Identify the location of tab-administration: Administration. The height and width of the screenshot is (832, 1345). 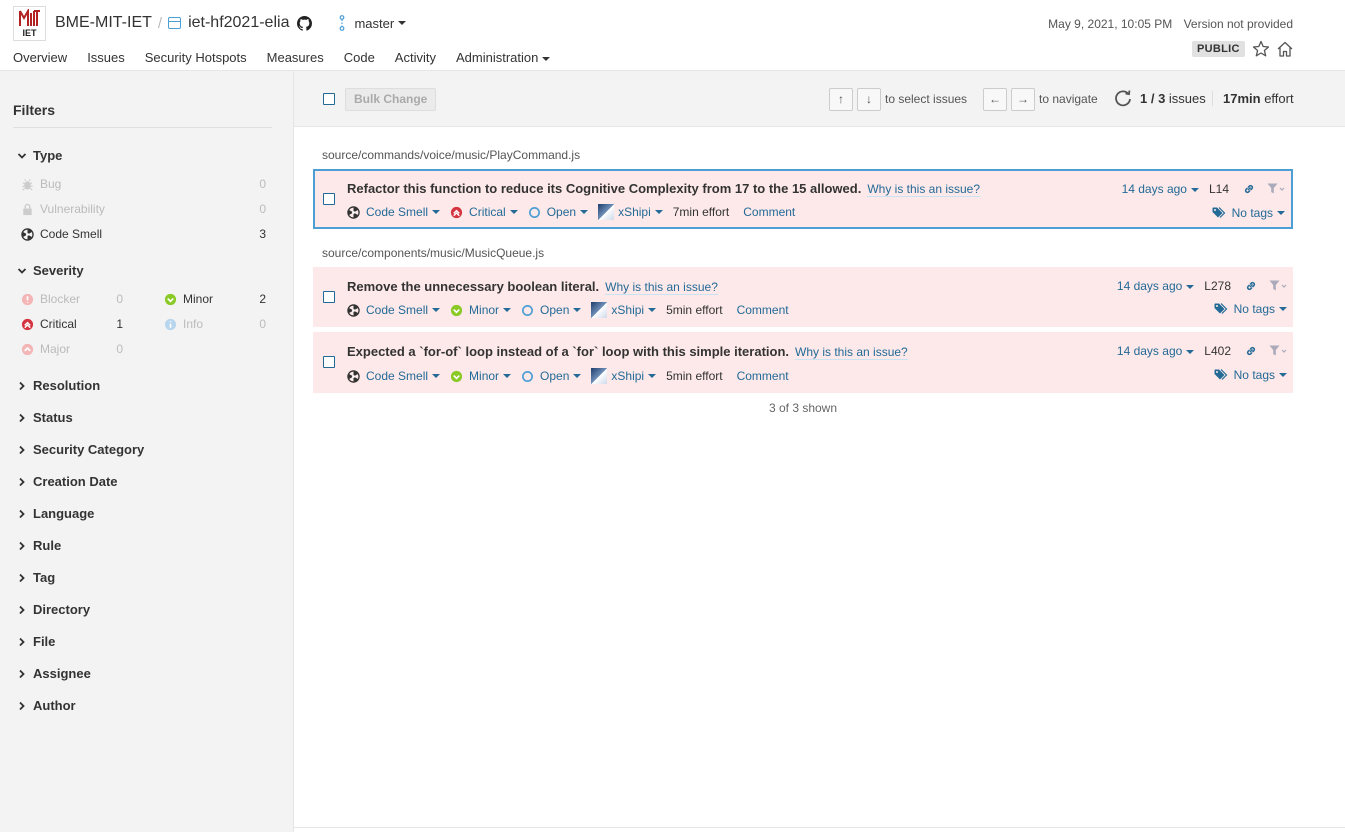
(503, 60).